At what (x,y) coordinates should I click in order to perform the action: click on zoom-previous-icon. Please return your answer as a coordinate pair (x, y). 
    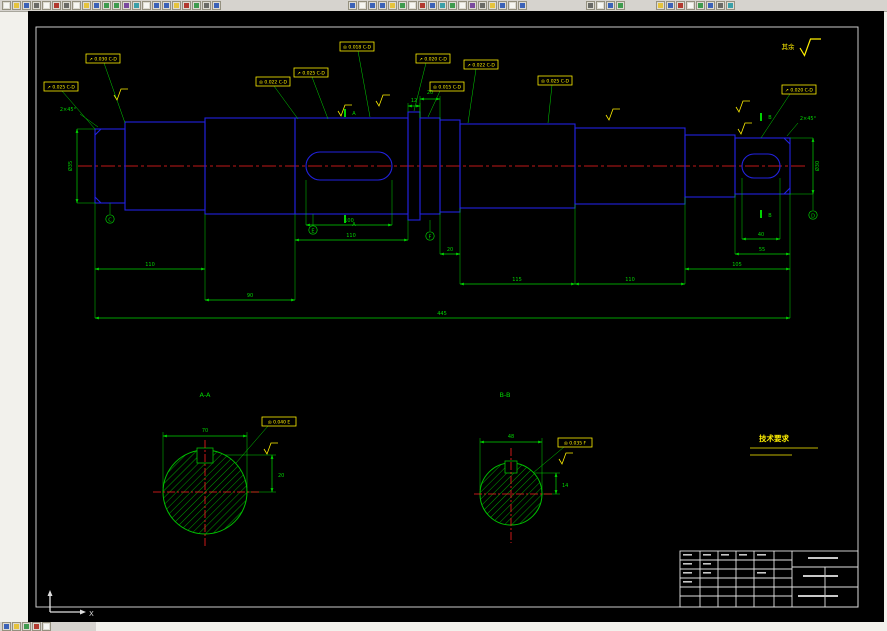
    Looking at the image, I should click on (382, 5).